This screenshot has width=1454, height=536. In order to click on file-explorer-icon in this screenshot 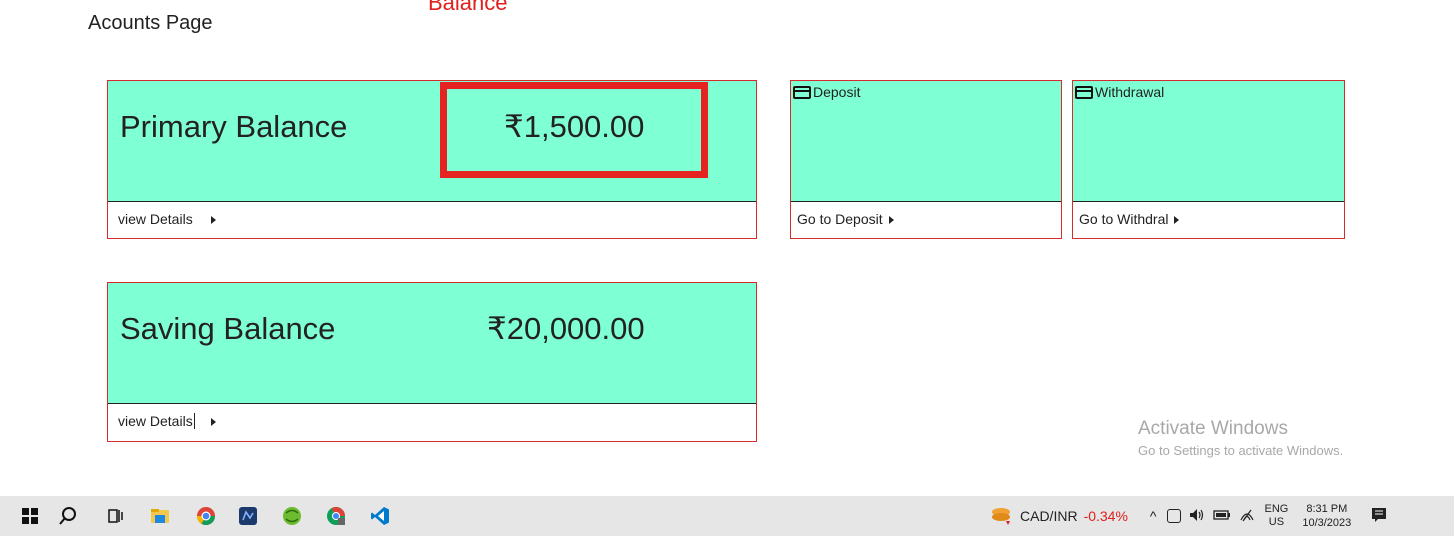, I will do `click(160, 516)`.